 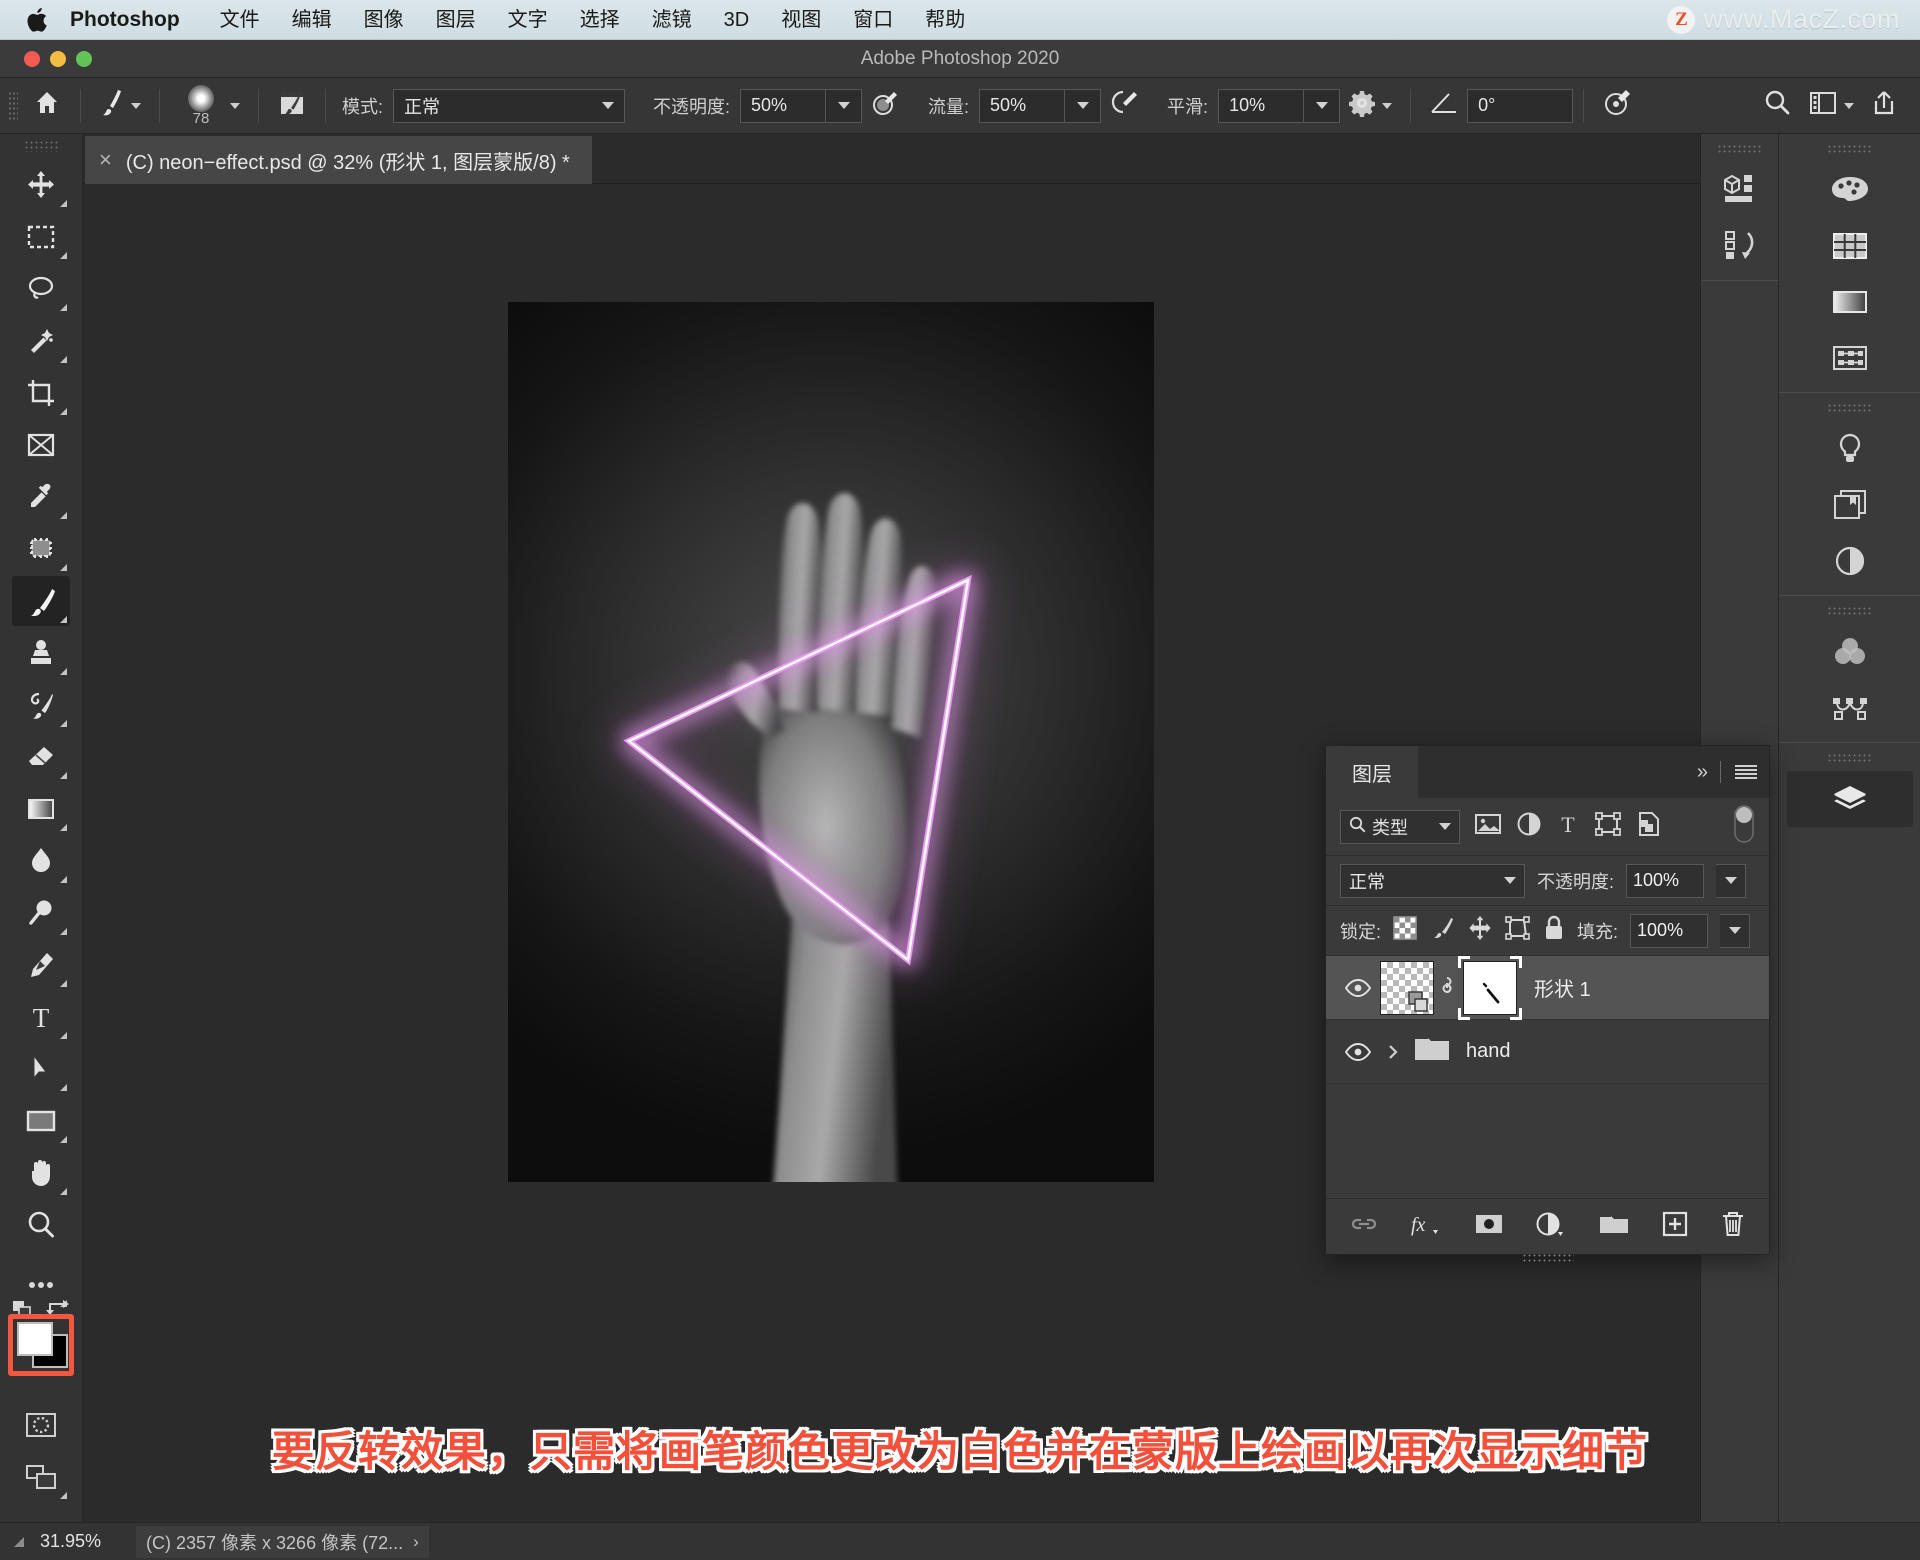 What do you see at coordinates (783, 105) in the screenshot?
I see `opacity-input: 50%` at bounding box center [783, 105].